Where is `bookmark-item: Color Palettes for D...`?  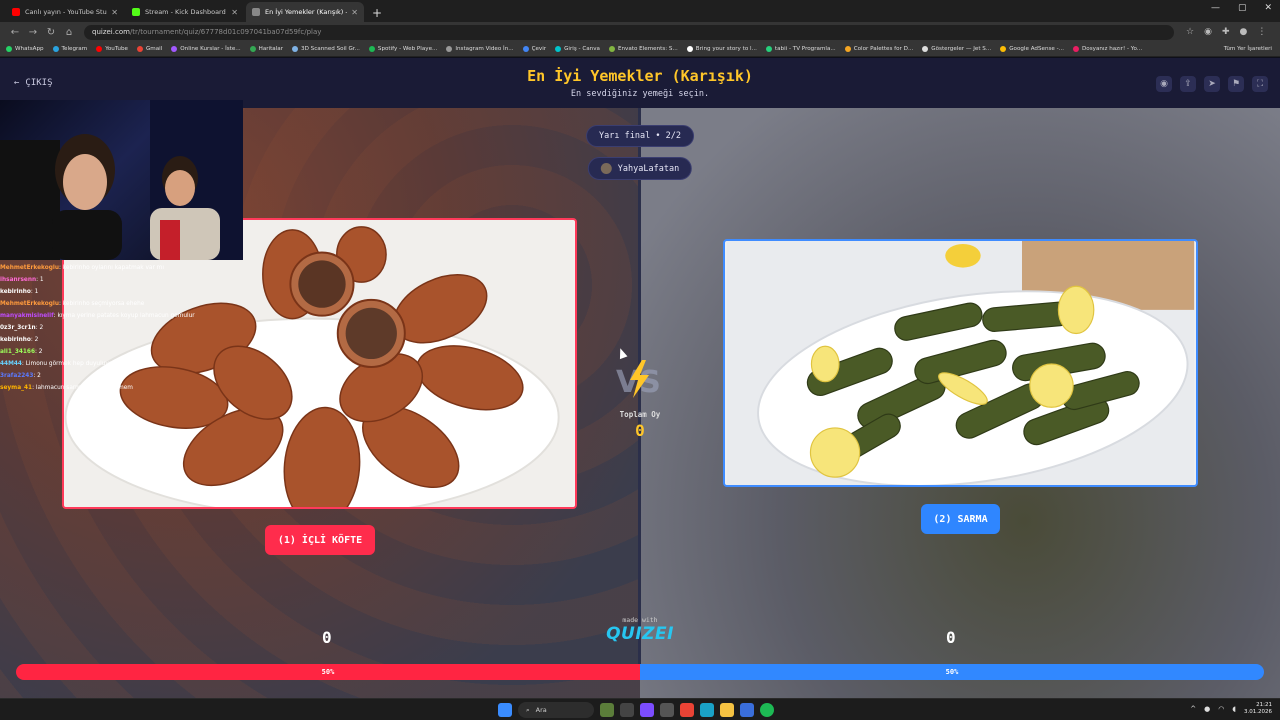
bookmark-item: Color Palettes for D... is located at coordinates (878, 49).